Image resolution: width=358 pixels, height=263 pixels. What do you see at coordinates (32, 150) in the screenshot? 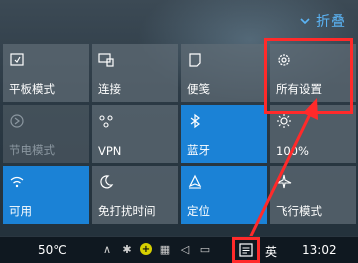
I see `tile-label: 节电模式` at bounding box center [32, 150].